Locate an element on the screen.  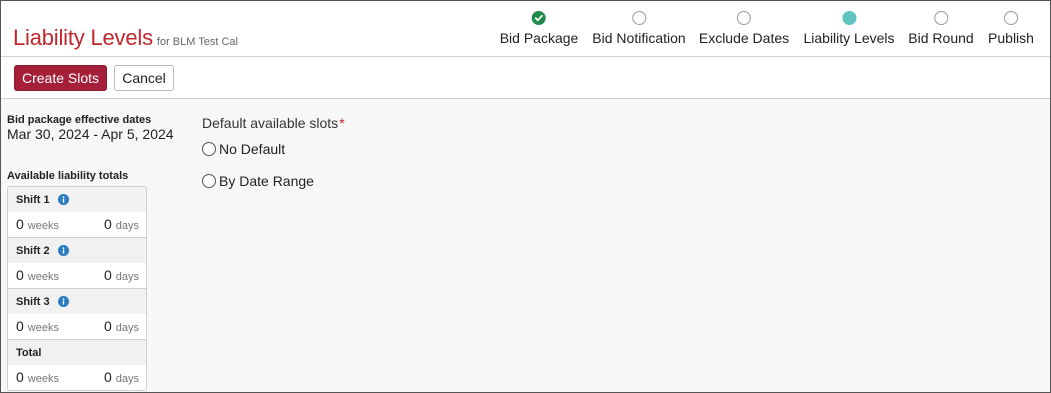
create-slots-button: Create Slots is located at coordinates (60, 78).